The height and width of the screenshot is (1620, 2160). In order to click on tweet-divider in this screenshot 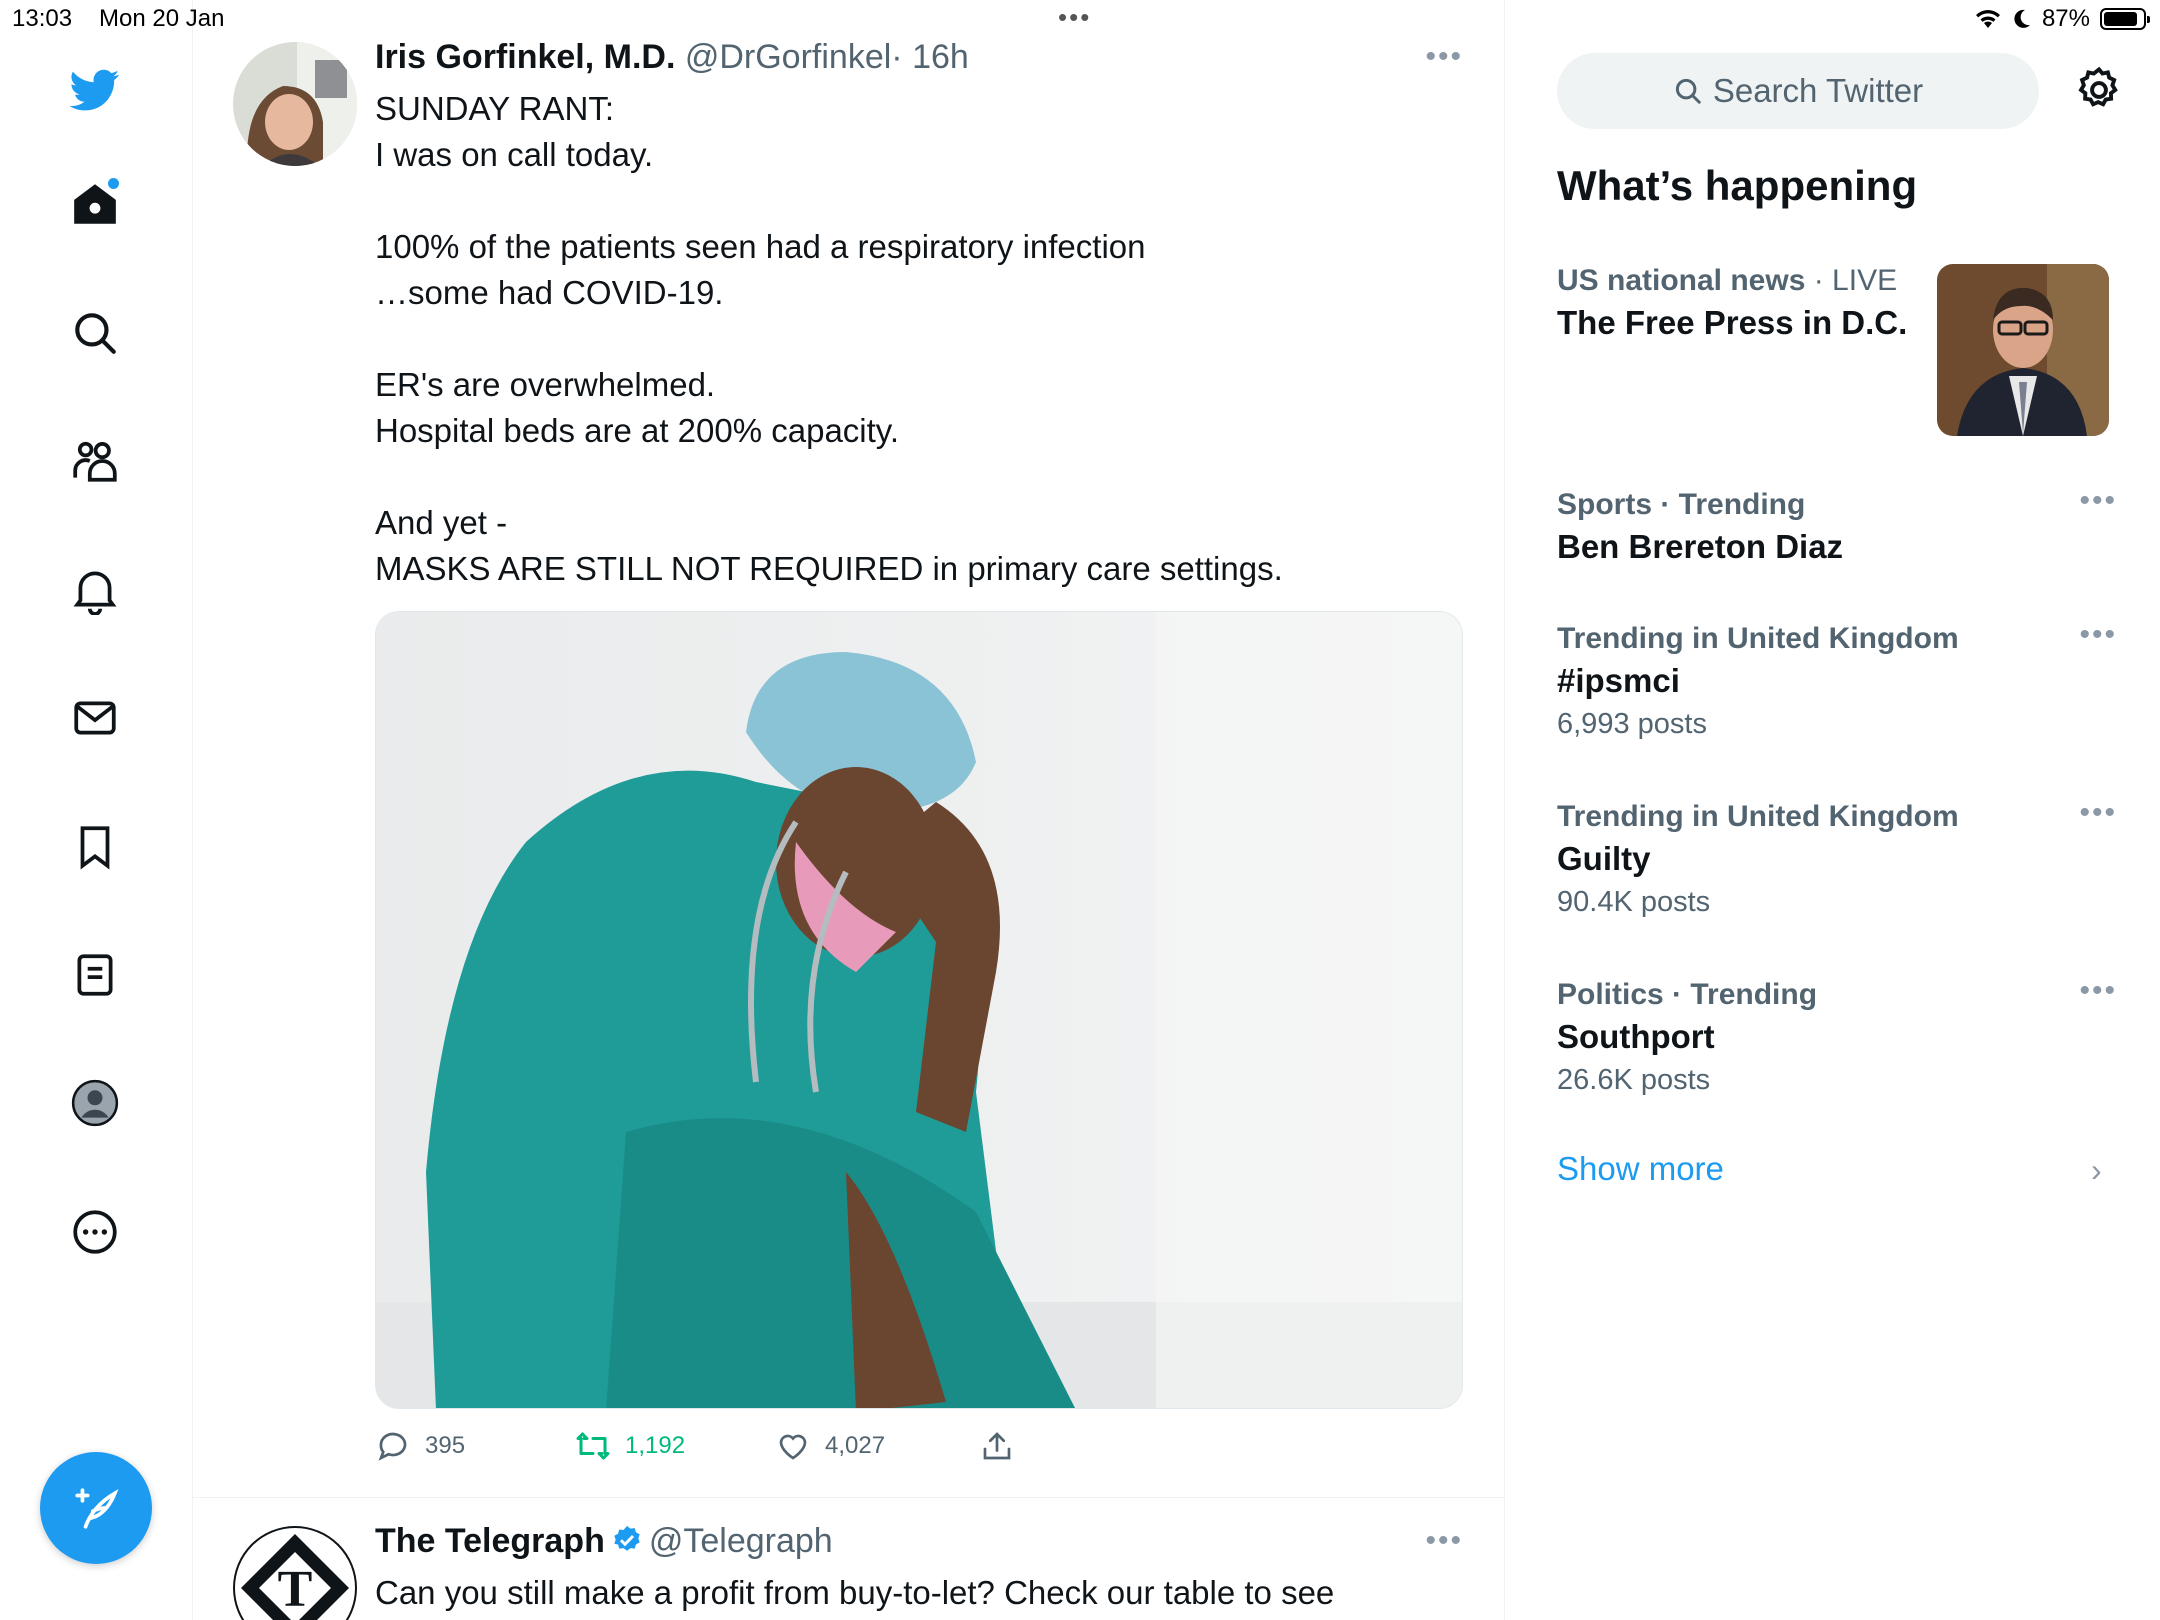, I will do `click(848, 1497)`.